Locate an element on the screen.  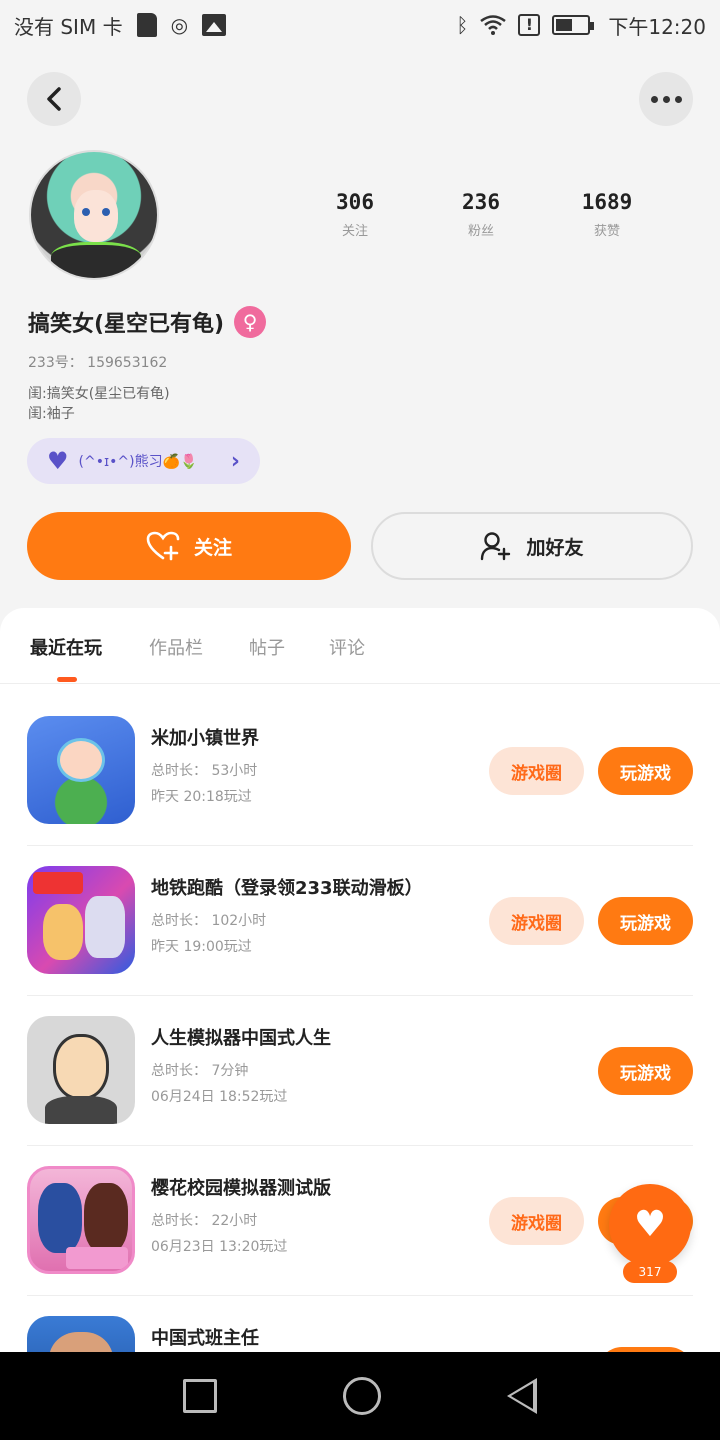
game-duration: 总时长： 102小时 is located at coordinates (209, 921).